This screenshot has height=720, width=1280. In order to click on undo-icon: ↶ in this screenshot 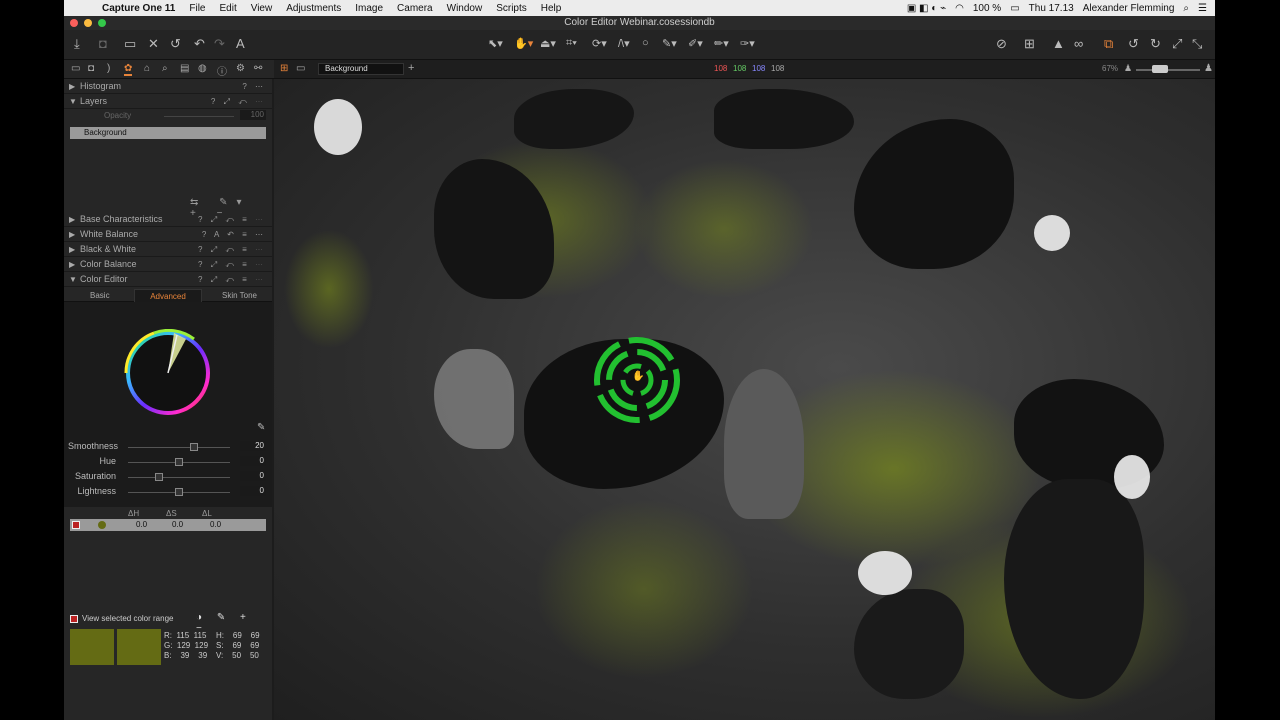, I will do `click(199, 44)`.